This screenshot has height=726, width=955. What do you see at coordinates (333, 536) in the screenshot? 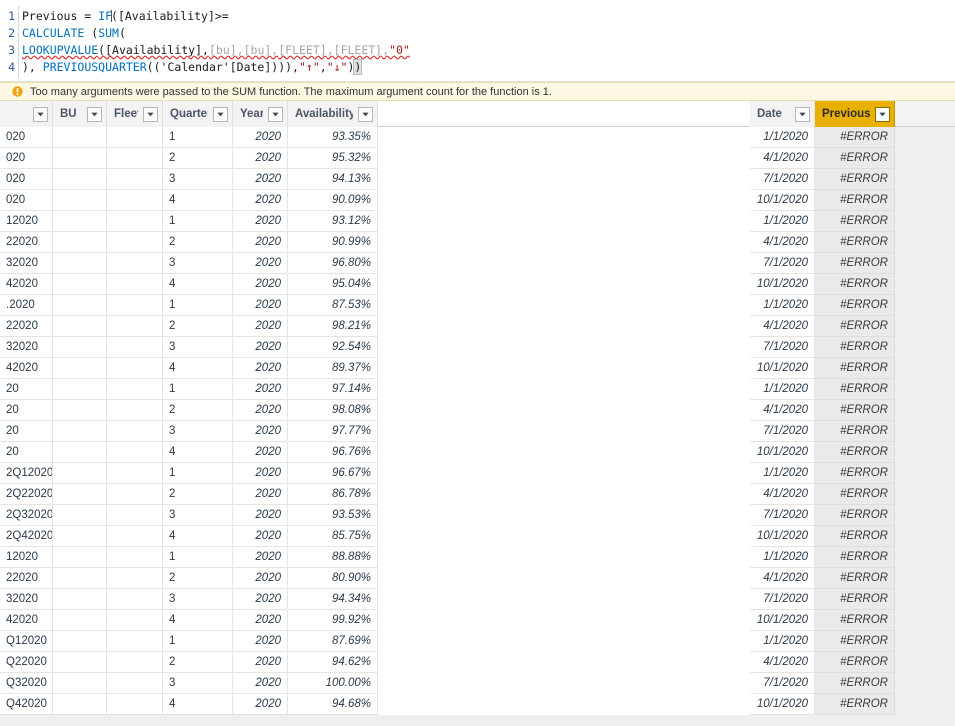
I see `cell-avail: 85.75%` at bounding box center [333, 536].